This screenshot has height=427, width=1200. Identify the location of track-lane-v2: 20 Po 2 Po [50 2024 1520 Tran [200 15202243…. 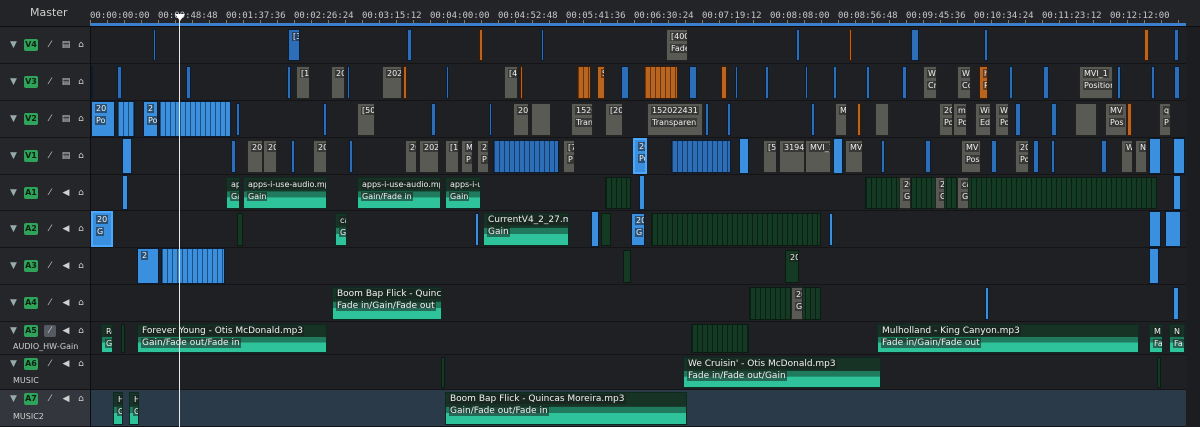
(645, 119).